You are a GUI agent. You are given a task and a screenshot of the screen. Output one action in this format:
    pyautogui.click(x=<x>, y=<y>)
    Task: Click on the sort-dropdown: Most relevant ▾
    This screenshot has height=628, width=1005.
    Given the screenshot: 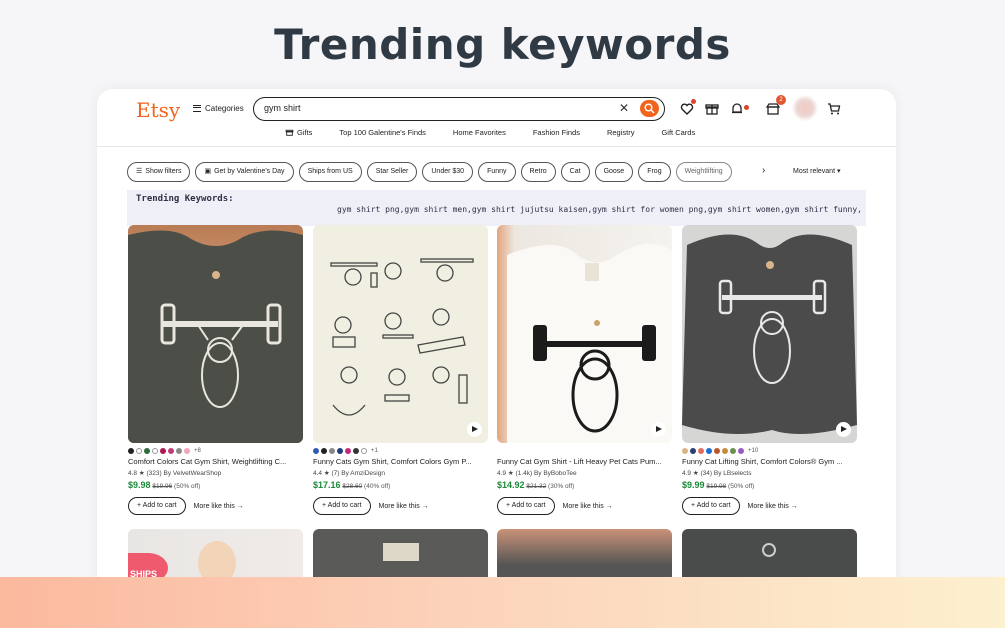 What is the action you would take?
    pyautogui.click(x=817, y=171)
    